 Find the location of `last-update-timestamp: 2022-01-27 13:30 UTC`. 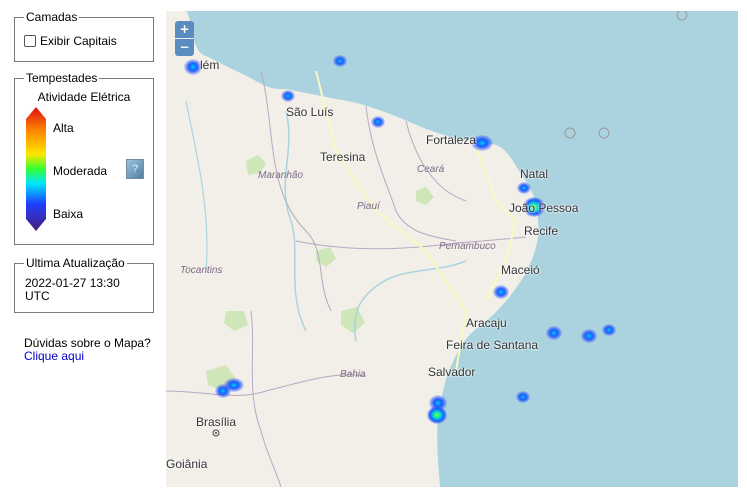

last-update-timestamp: 2022-01-27 13:30 UTC is located at coordinates (72, 289).